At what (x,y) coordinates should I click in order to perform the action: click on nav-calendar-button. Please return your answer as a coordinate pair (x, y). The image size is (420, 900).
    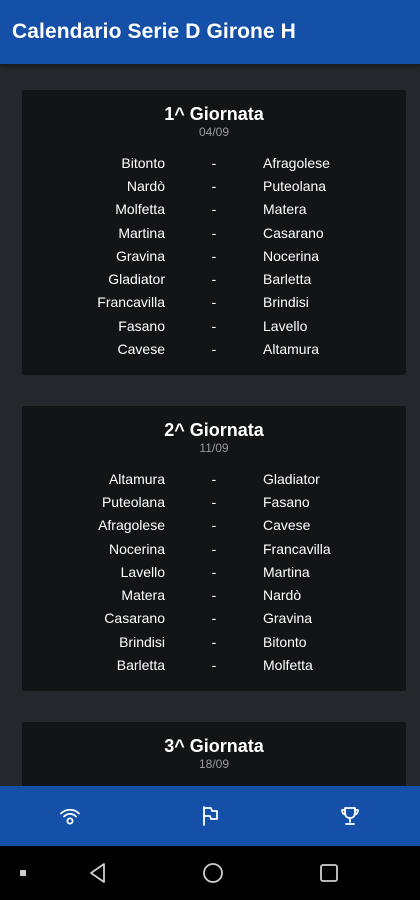
    Looking at the image, I should click on (210, 816).